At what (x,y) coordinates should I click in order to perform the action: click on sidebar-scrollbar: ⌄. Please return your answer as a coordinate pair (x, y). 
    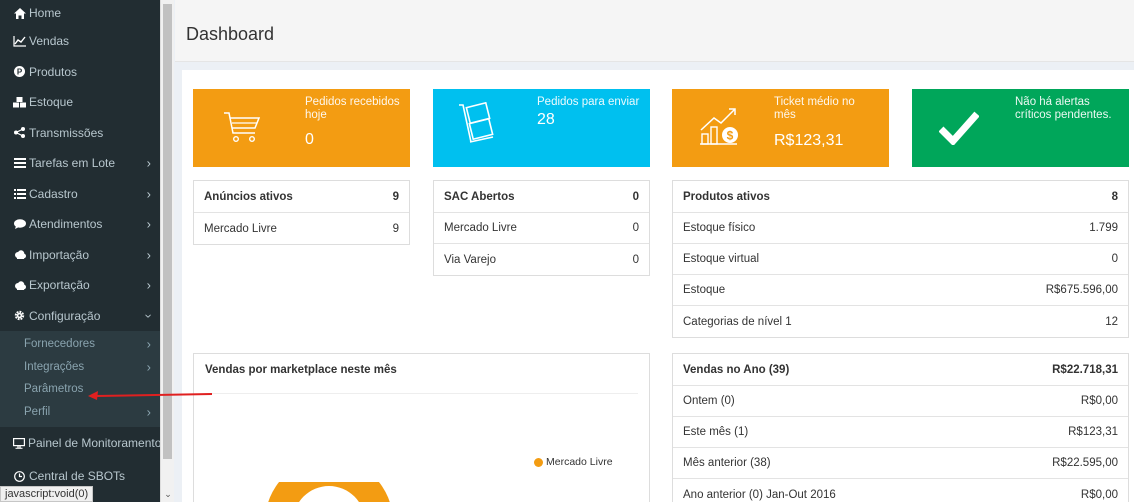
    Looking at the image, I should click on (167, 251).